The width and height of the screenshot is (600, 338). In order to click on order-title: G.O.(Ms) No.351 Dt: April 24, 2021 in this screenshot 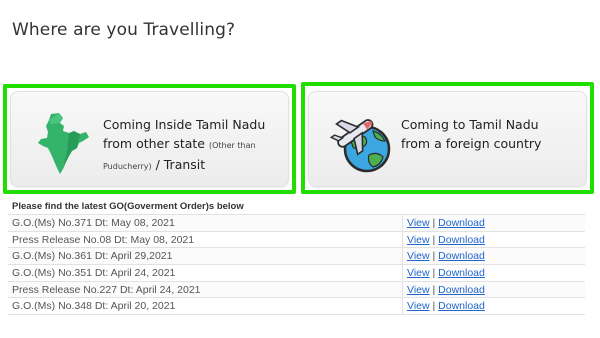, I will do `click(205, 273)`.